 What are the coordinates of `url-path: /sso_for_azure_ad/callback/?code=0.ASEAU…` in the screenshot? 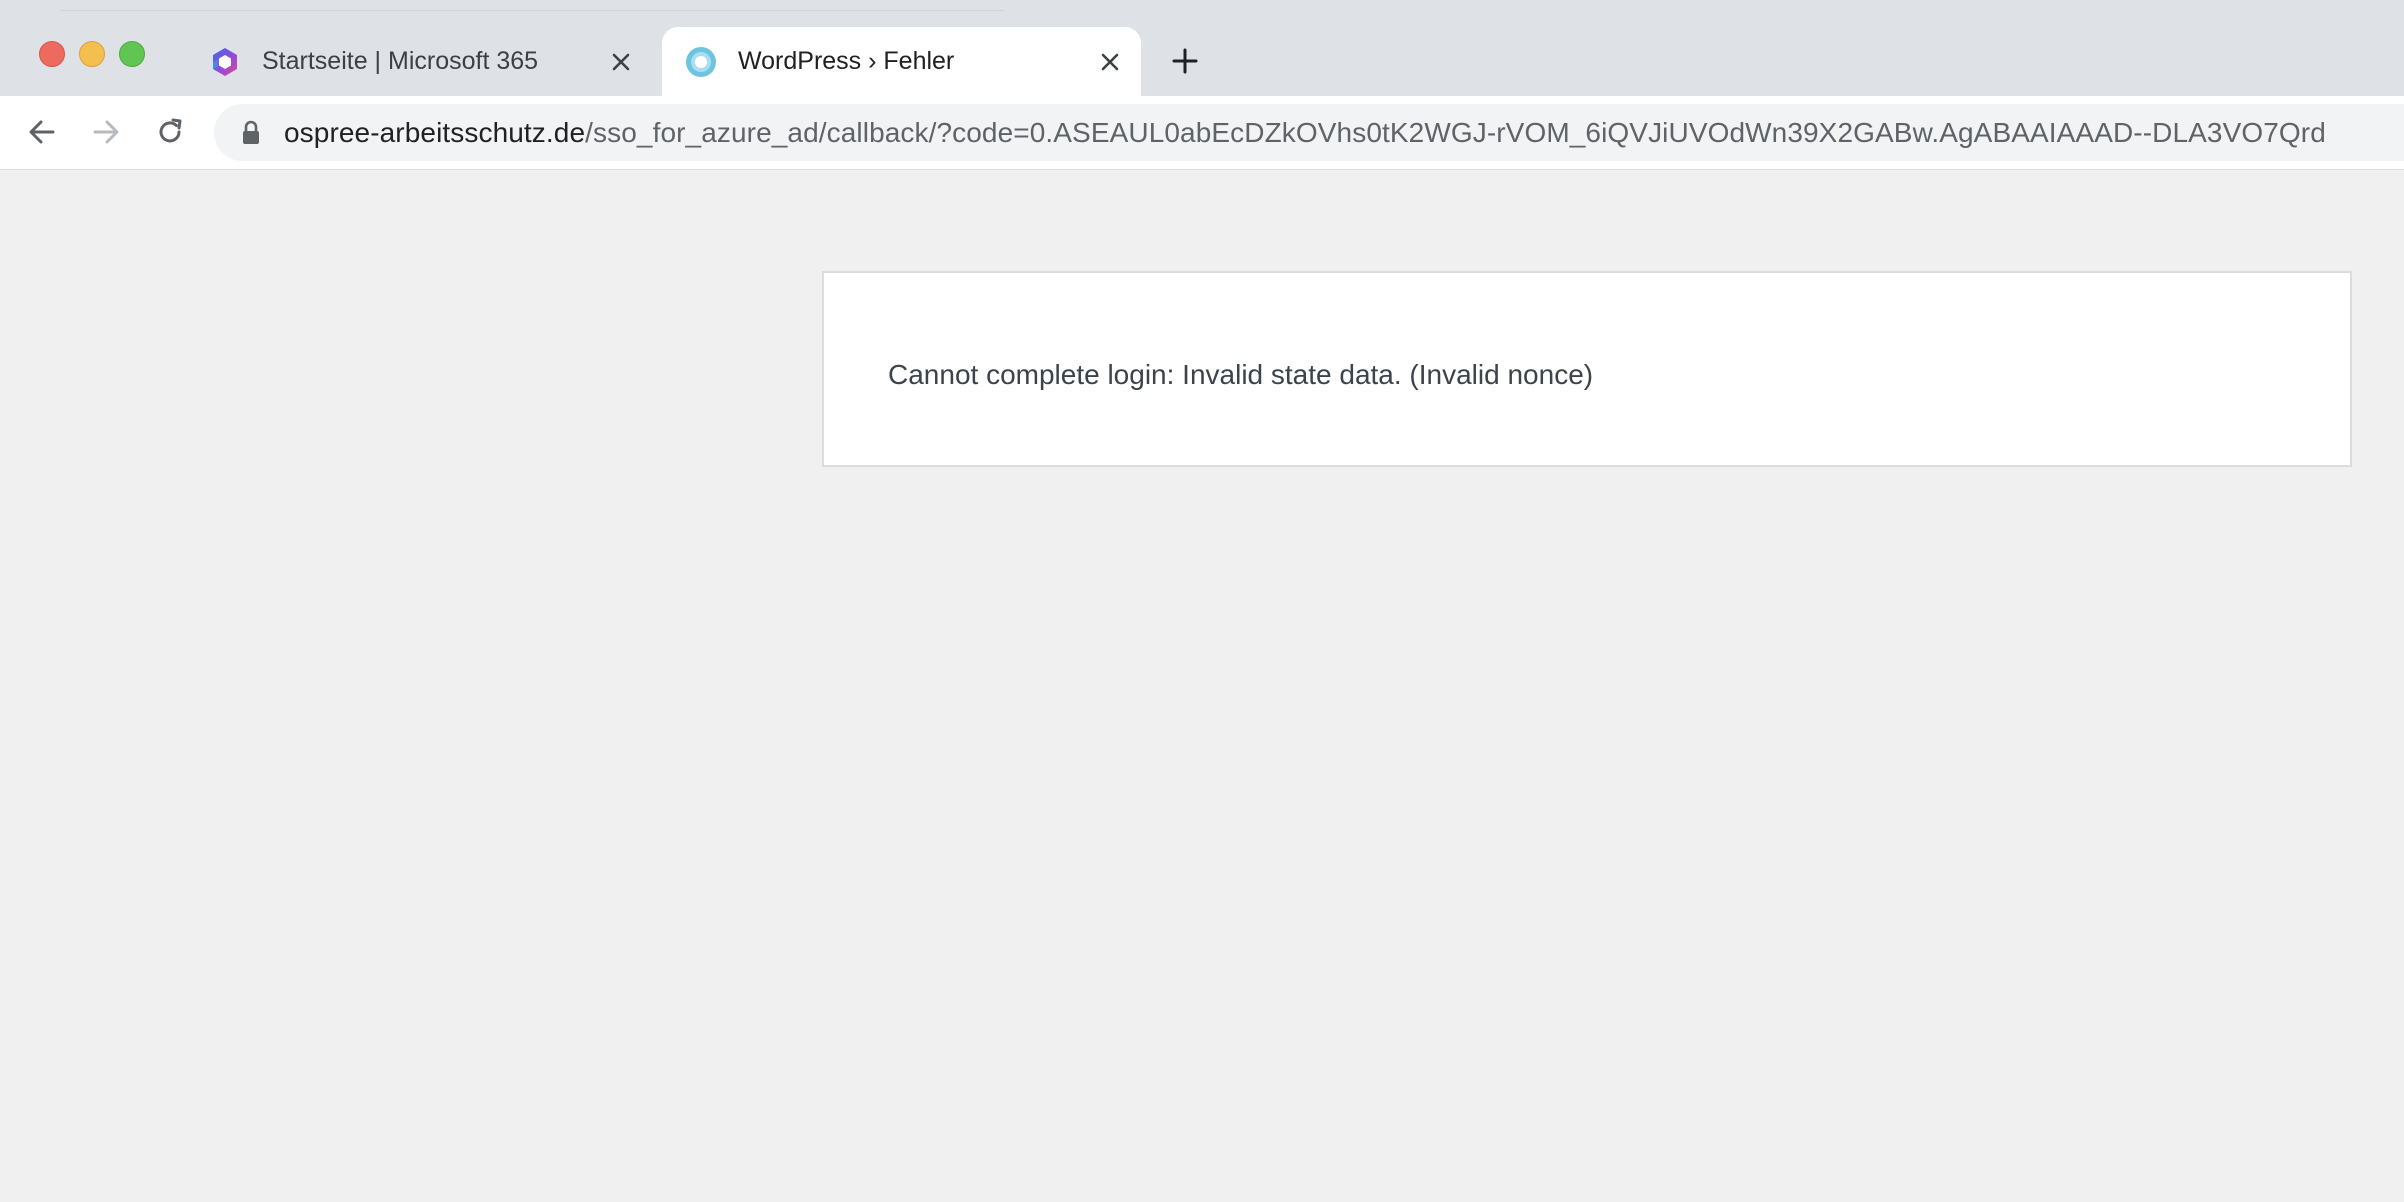 It's located at (1455, 132).